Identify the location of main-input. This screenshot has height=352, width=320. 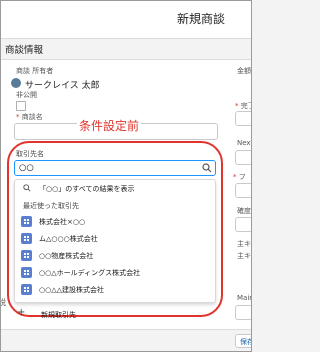
(243, 312).